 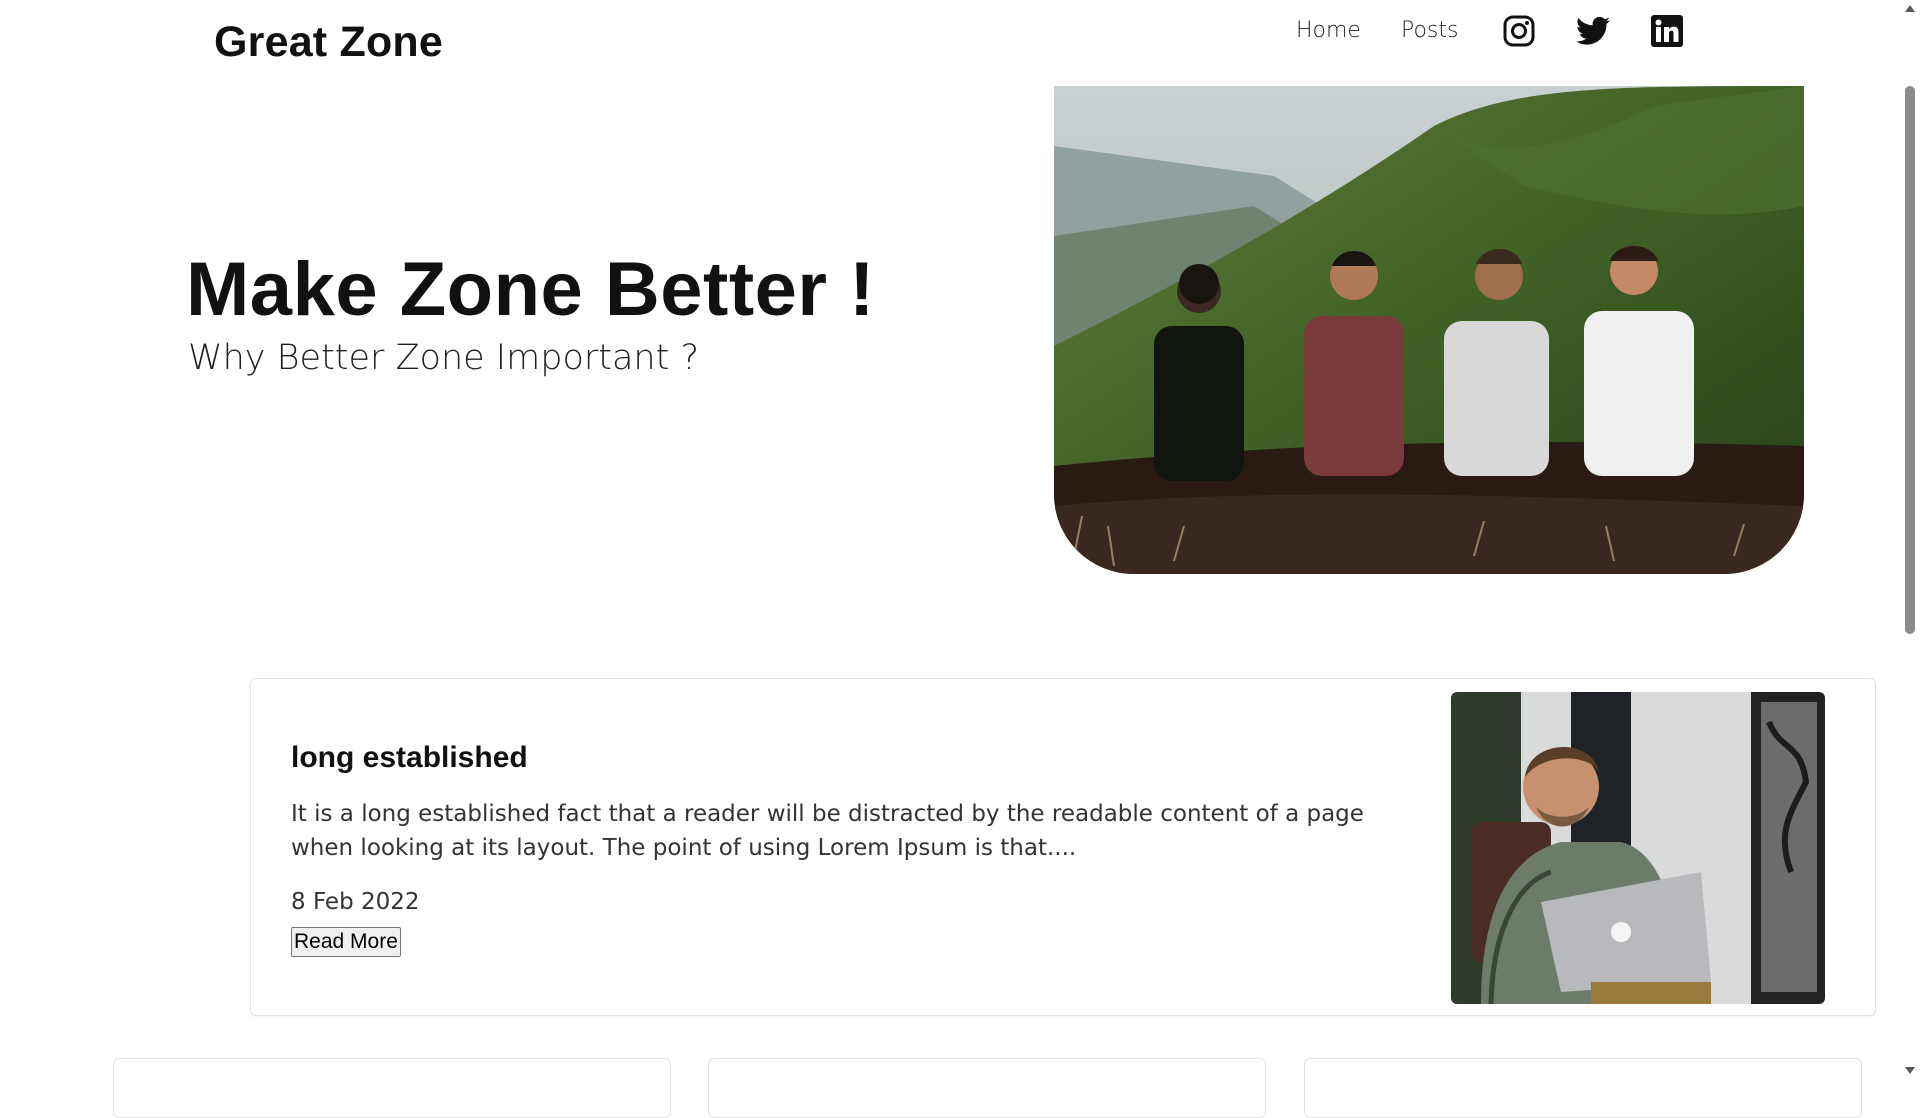 I want to click on nav-link-posts: Posts, so click(x=1430, y=31).